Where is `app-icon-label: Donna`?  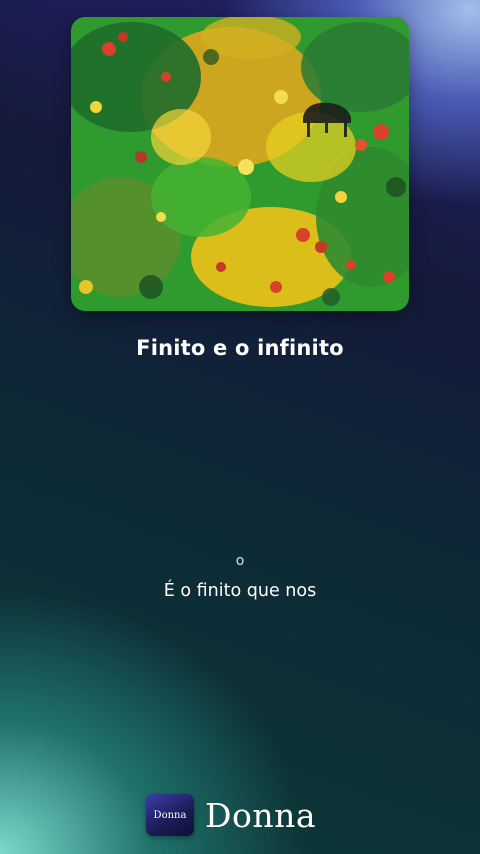
app-icon-label: Donna is located at coordinates (170, 815).